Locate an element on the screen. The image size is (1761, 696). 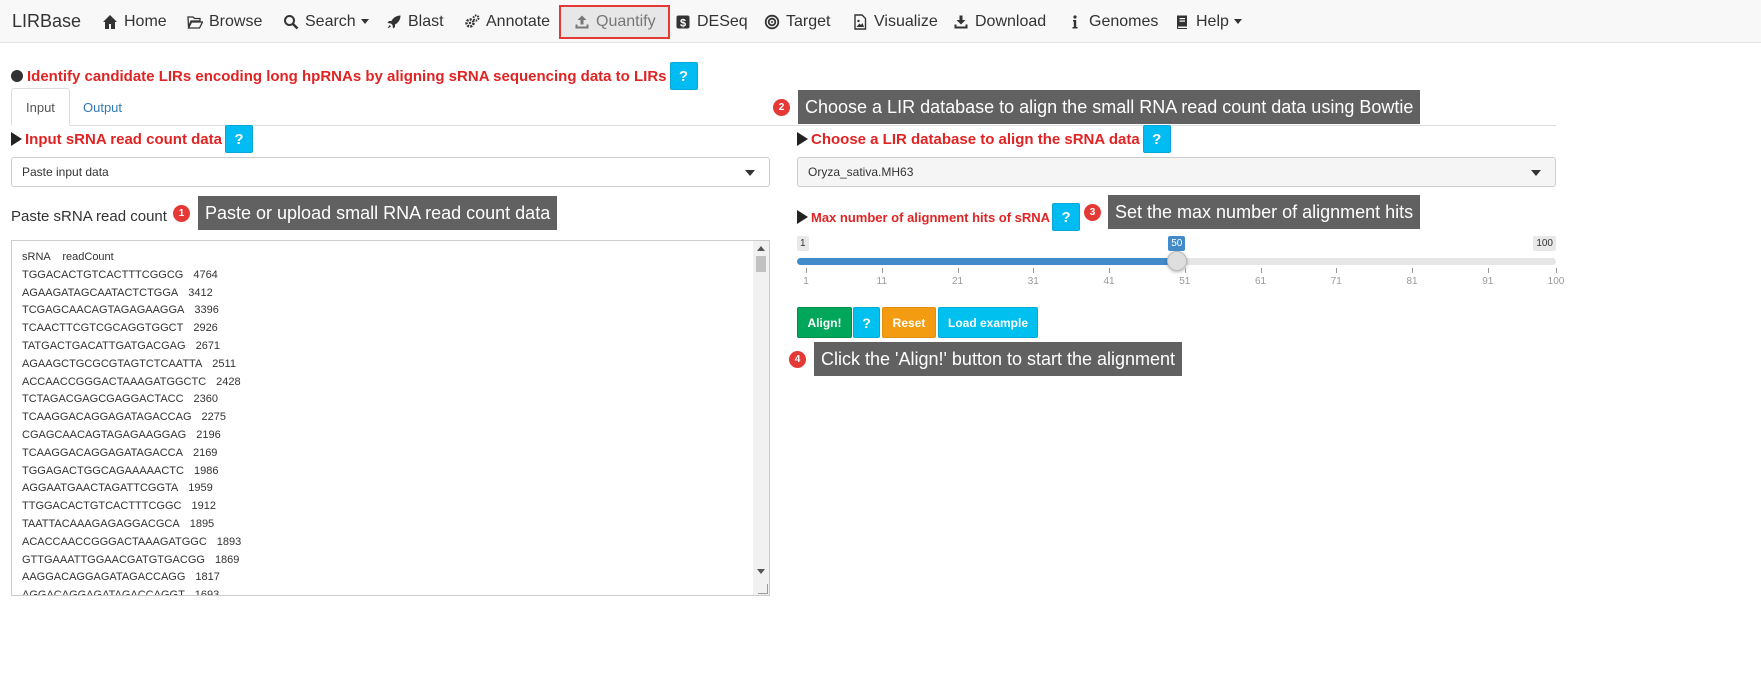
callout-number: 1 is located at coordinates (181, 213).